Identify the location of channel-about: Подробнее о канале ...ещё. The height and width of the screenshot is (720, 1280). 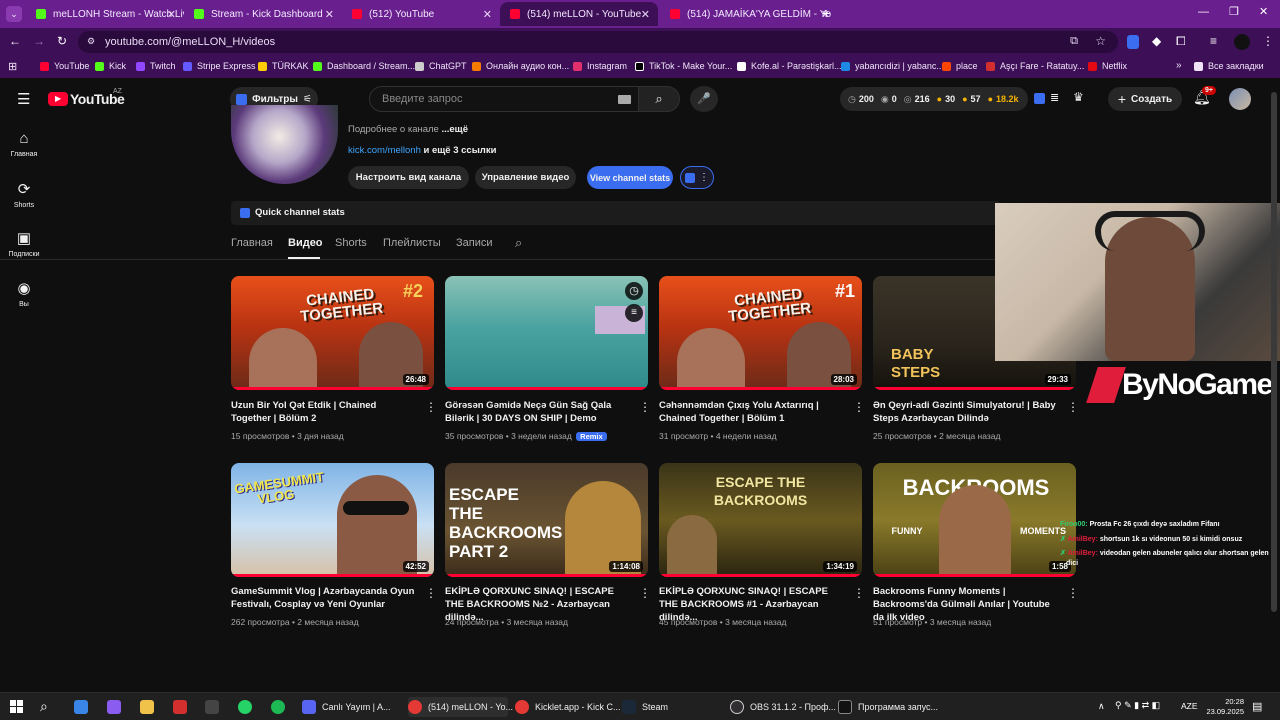
(408, 129).